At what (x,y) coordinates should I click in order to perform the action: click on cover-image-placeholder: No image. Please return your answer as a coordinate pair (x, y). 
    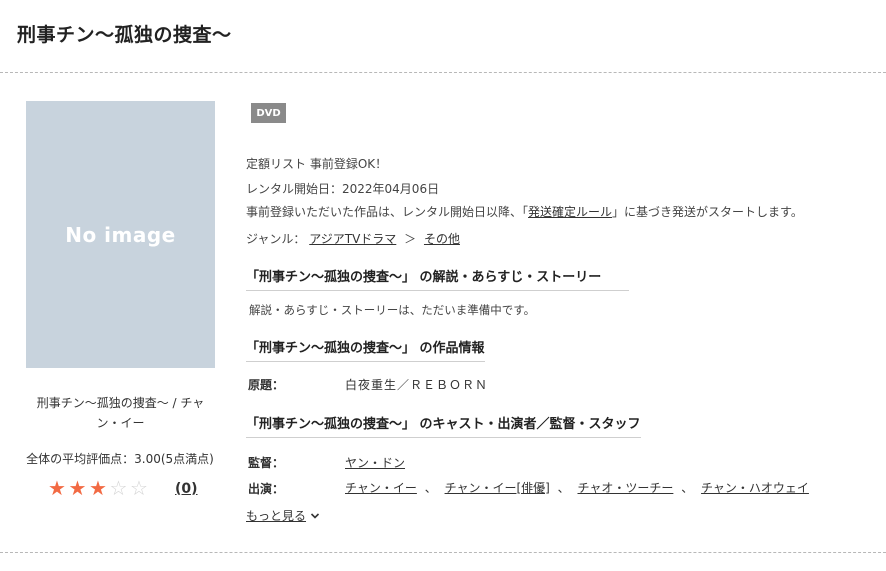
    Looking at the image, I should click on (120, 234).